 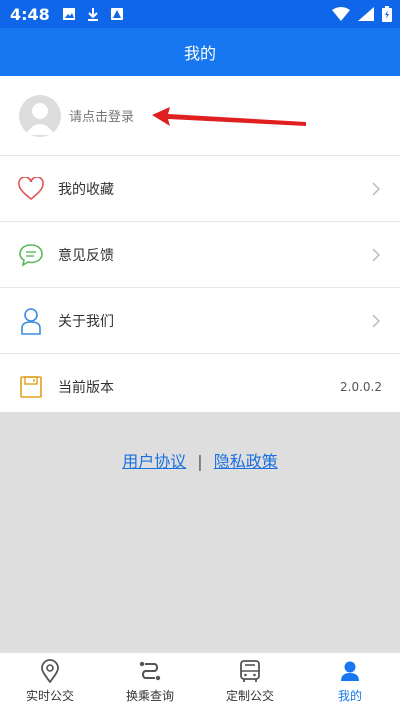 I want to click on app-notification-icon, so click(x=116, y=14).